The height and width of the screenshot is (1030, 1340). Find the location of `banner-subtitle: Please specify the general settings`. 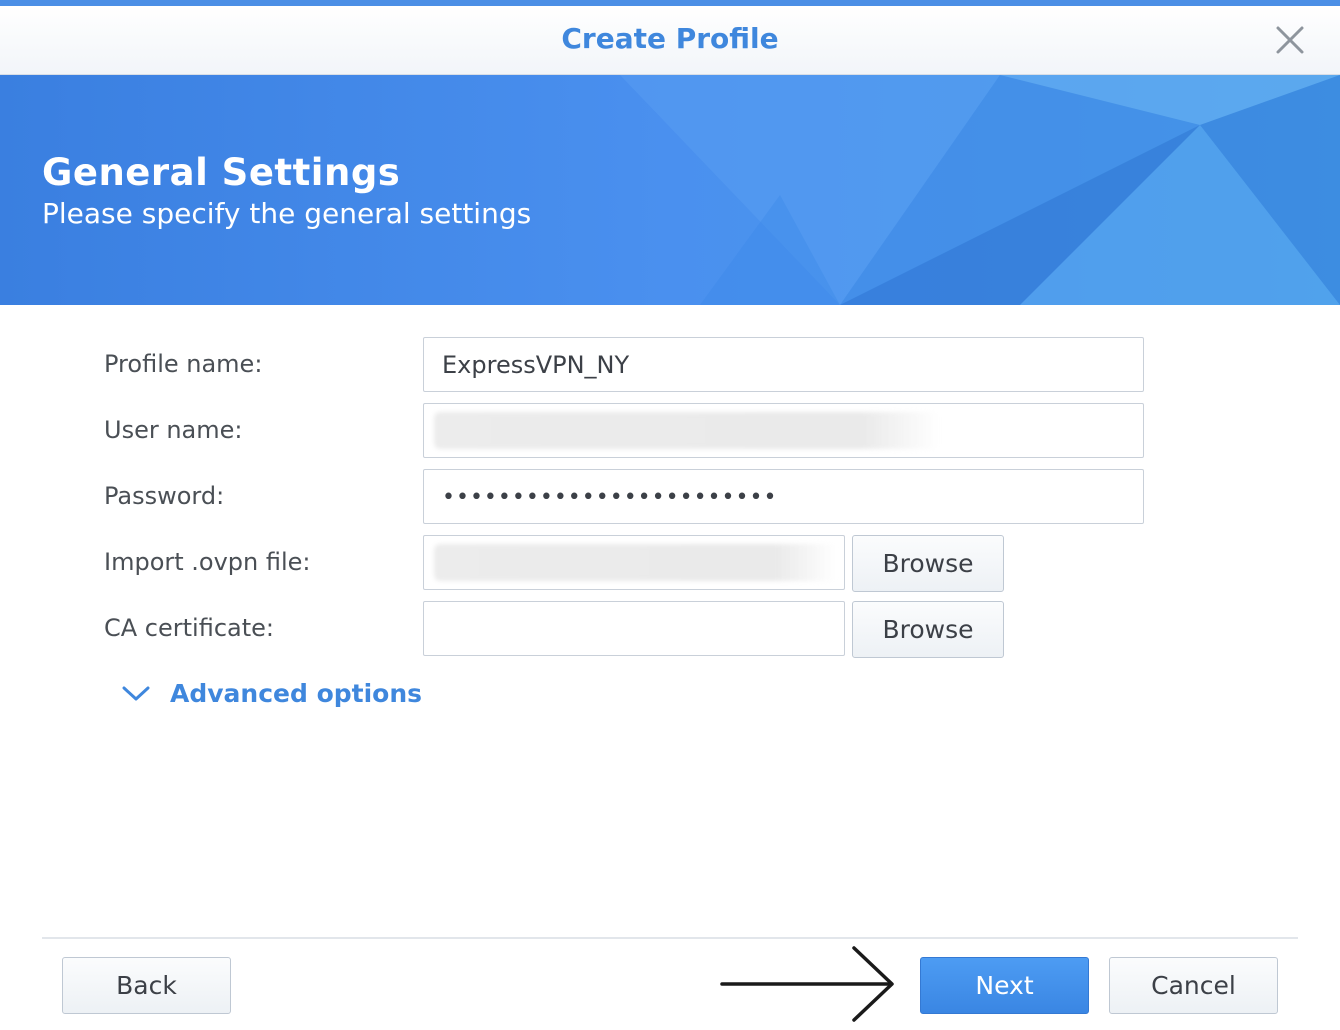

banner-subtitle: Please specify the general settings is located at coordinates (287, 213).